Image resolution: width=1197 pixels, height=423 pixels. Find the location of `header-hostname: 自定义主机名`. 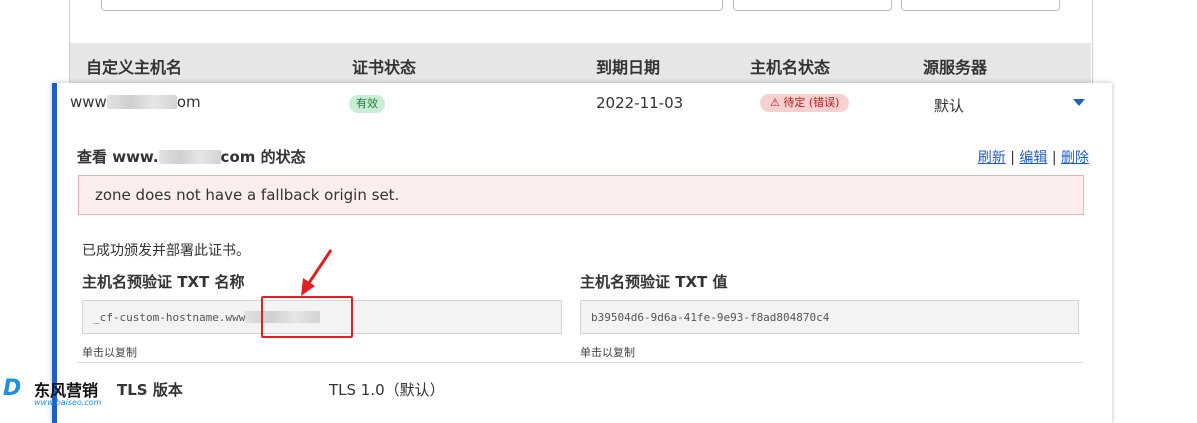

header-hostname: 自定义主机名 is located at coordinates (134, 67).